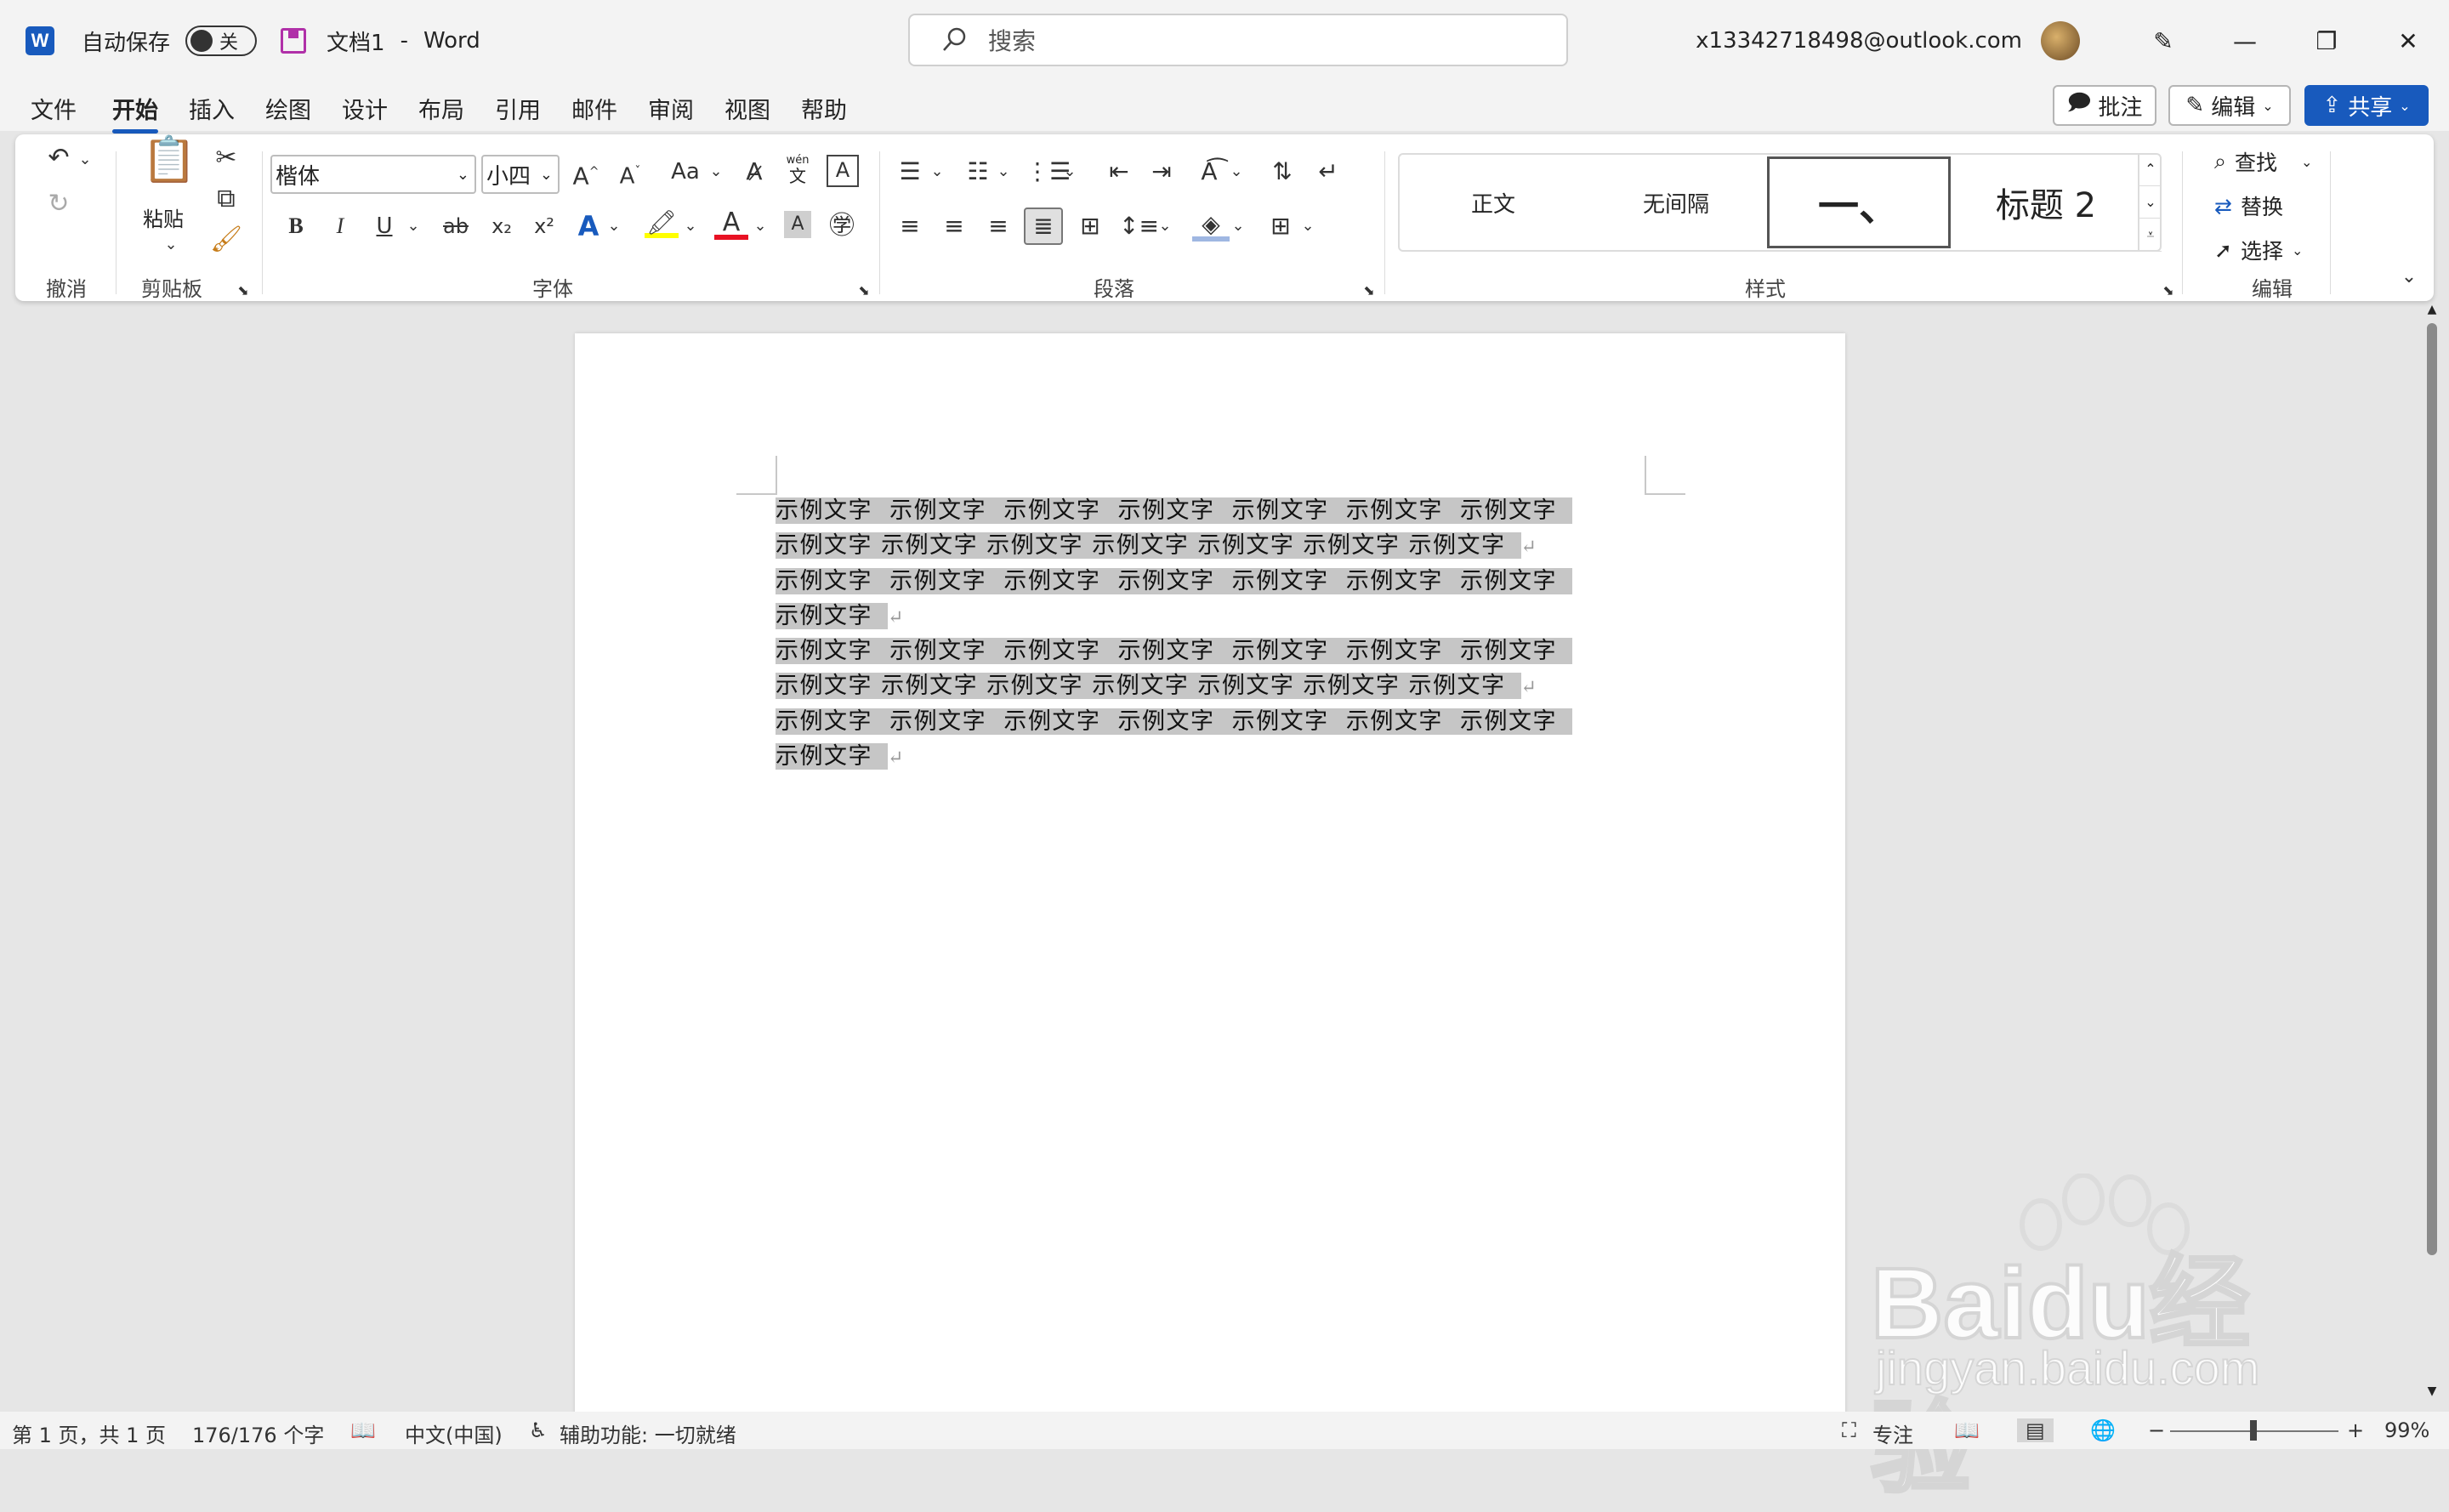 The height and width of the screenshot is (1512, 2449). What do you see at coordinates (2229, 105) in the screenshot?
I see `editing-mode-button: ✎ 编辑 ⌄` at bounding box center [2229, 105].